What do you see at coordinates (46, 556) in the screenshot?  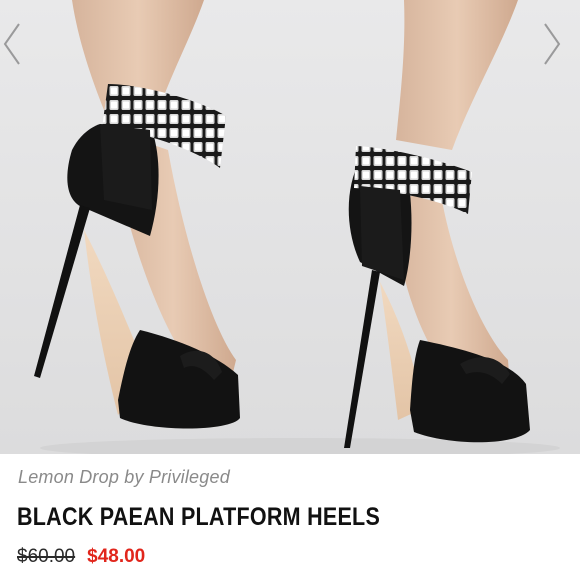 I see `original-price: $60.00` at bounding box center [46, 556].